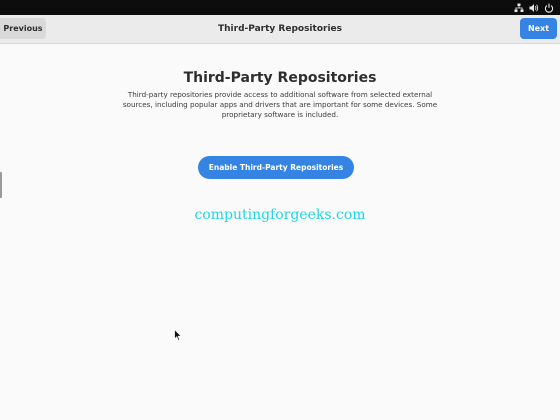 The height and width of the screenshot is (420, 560). What do you see at coordinates (276, 167) in the screenshot?
I see `enable-repositories-button: Enable Third-Party Repositories` at bounding box center [276, 167].